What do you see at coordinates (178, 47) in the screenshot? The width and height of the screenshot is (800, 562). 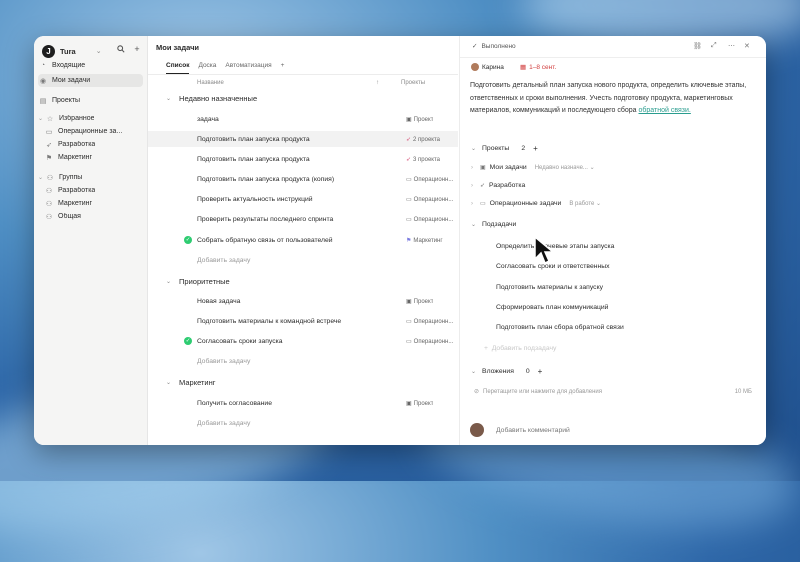 I see `page-title: Мои задачи` at bounding box center [178, 47].